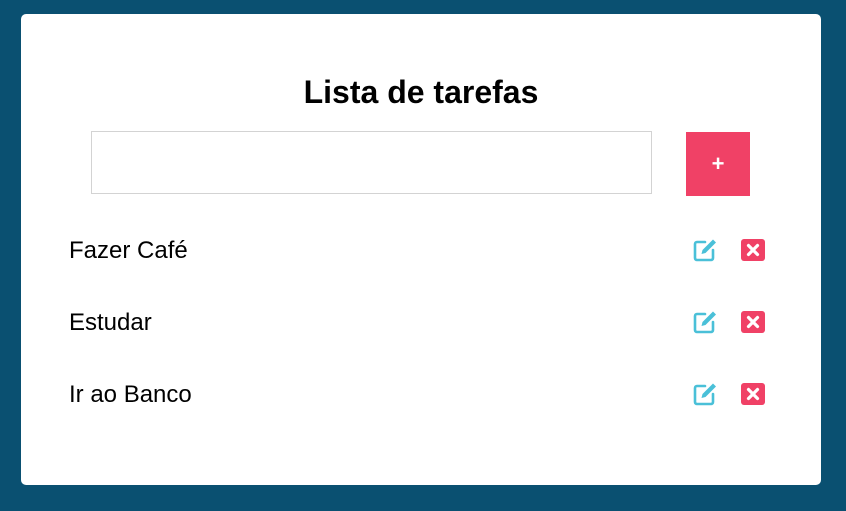  Describe the element at coordinates (130, 394) in the screenshot. I see `task-label: Ir ao Banco` at that location.